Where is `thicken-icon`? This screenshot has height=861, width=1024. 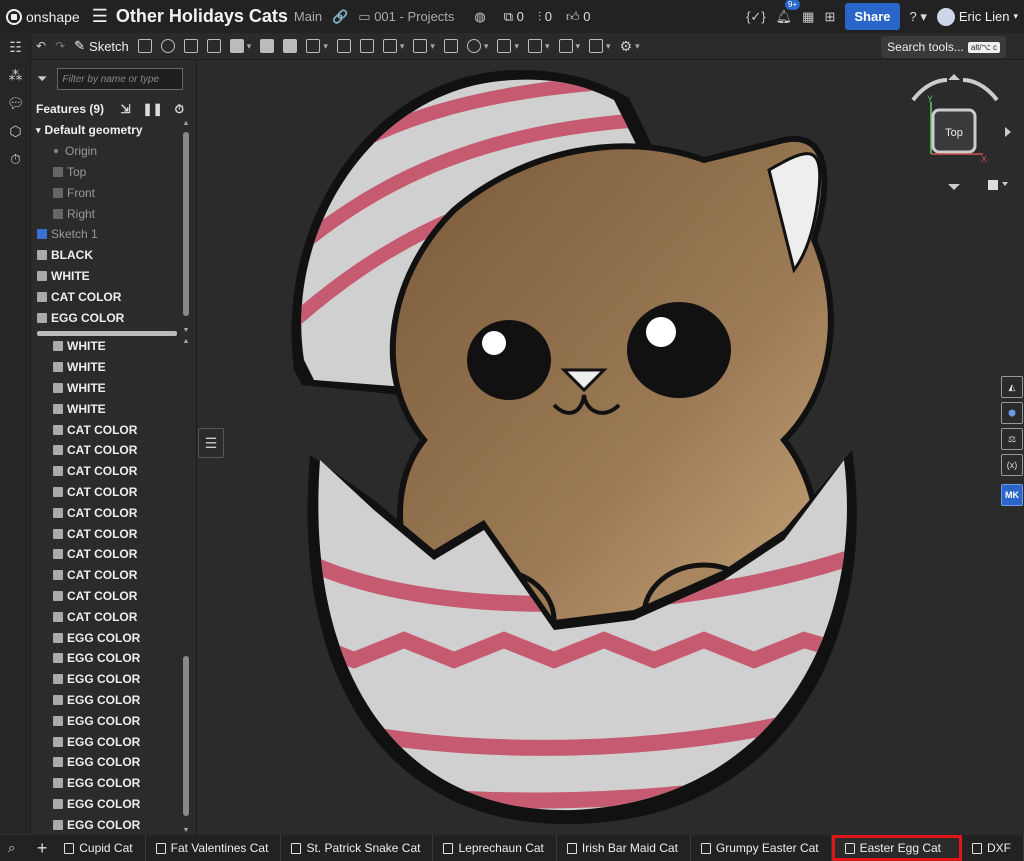 thicken-icon is located at coordinates (236, 46).